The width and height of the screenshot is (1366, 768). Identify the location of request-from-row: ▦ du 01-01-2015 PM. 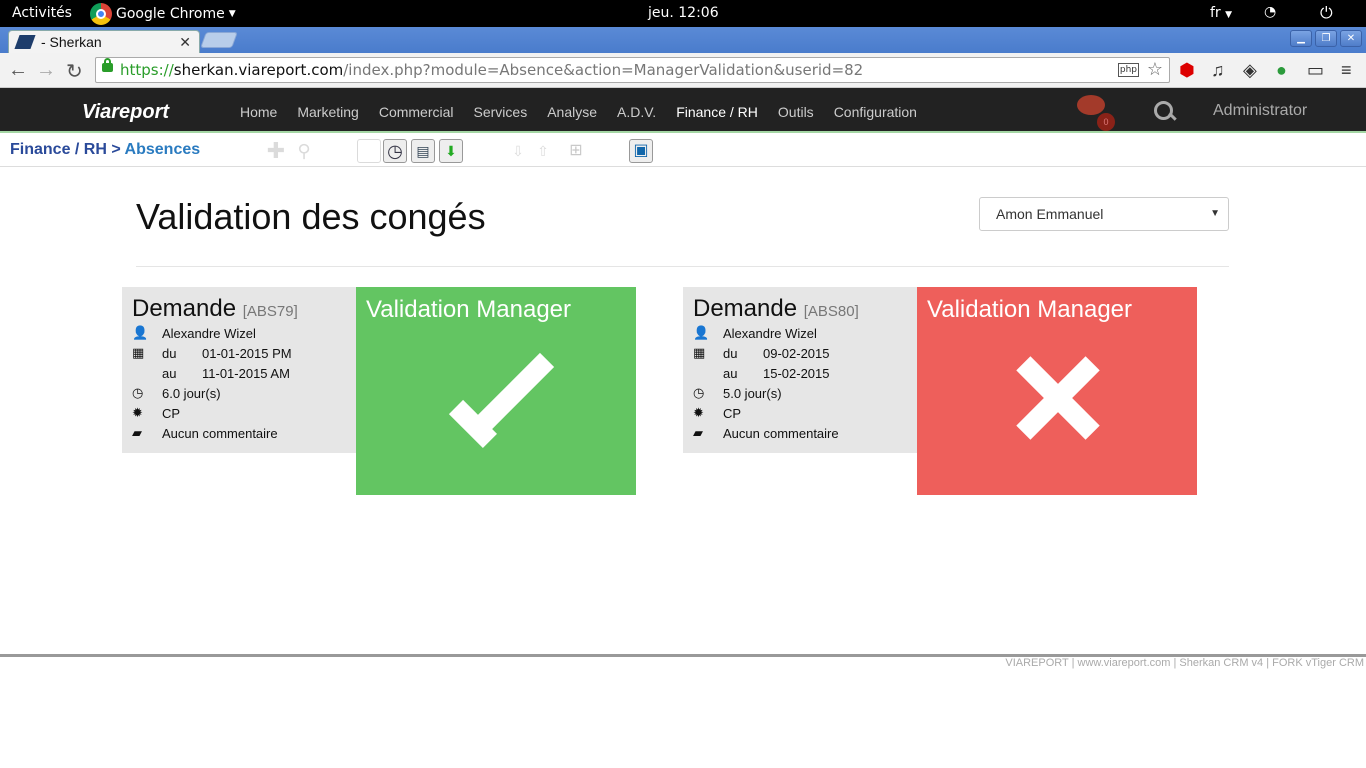
(239, 353).